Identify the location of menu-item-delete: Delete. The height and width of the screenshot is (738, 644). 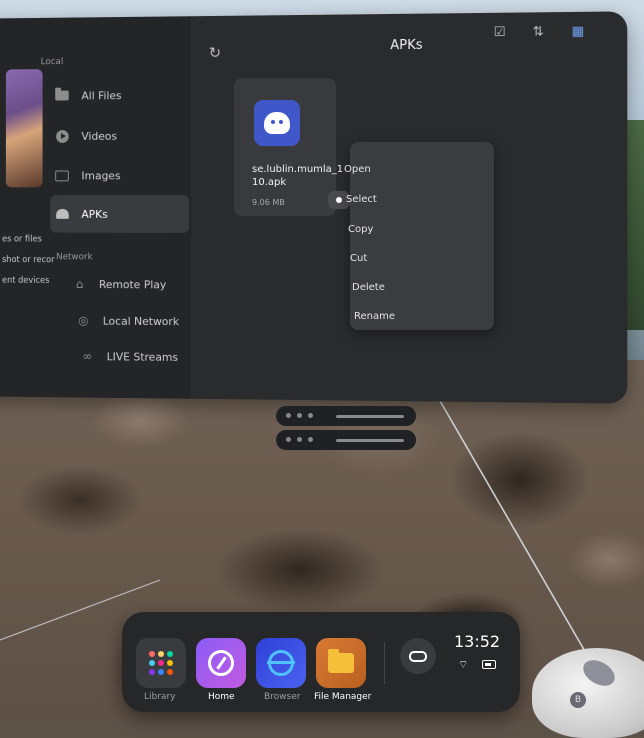
(368, 287).